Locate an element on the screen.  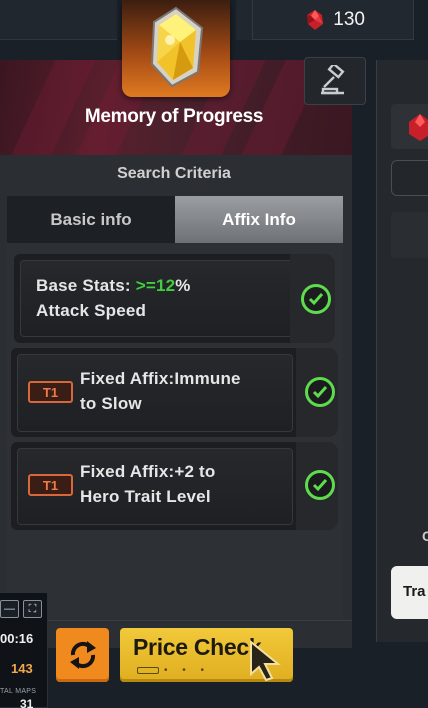
gavel-icon is located at coordinates (333, 80).